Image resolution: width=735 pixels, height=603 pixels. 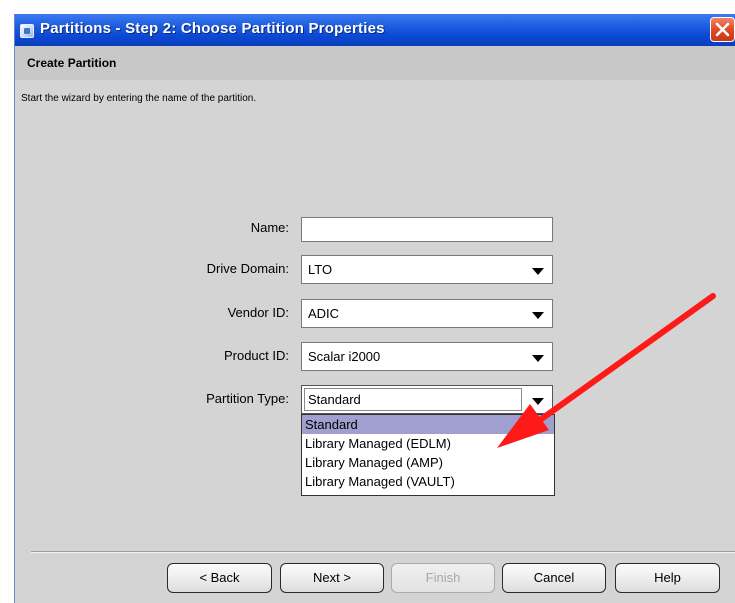 I want to click on dropdown-option-edlm: Library Managed (EDLM), so click(x=428, y=443).